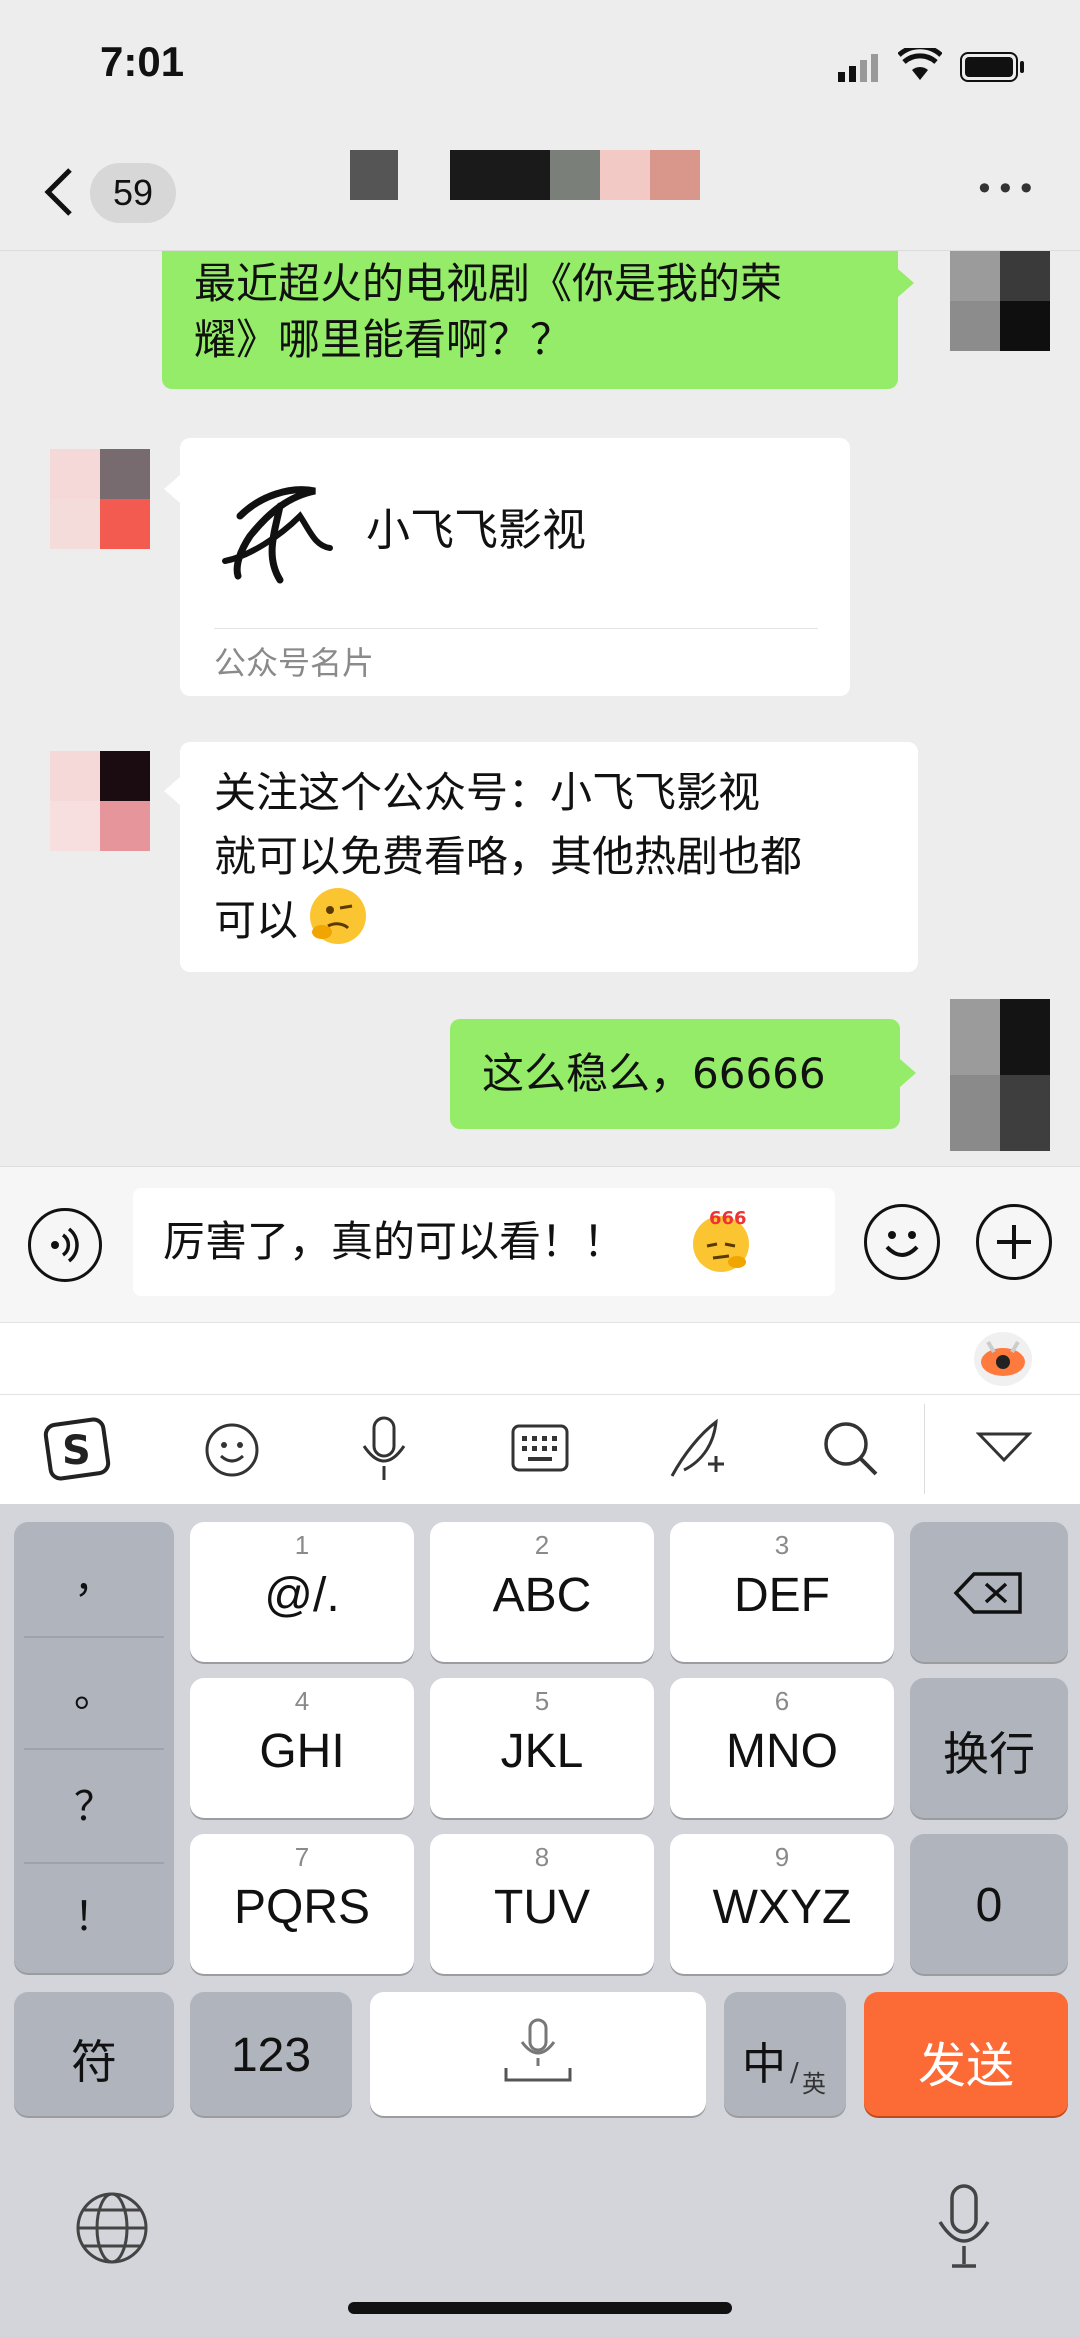  I want to click on card-divider, so click(516, 628).